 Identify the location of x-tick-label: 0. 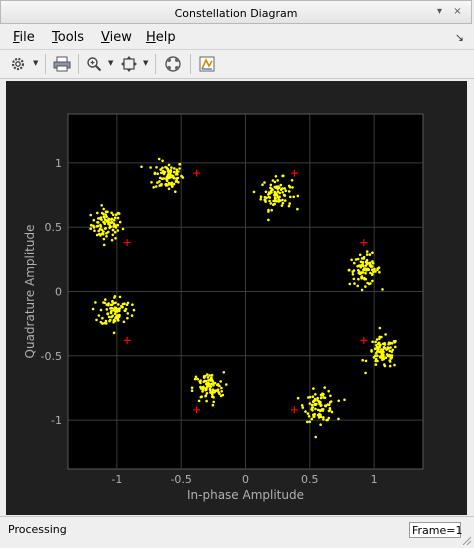
(245, 479).